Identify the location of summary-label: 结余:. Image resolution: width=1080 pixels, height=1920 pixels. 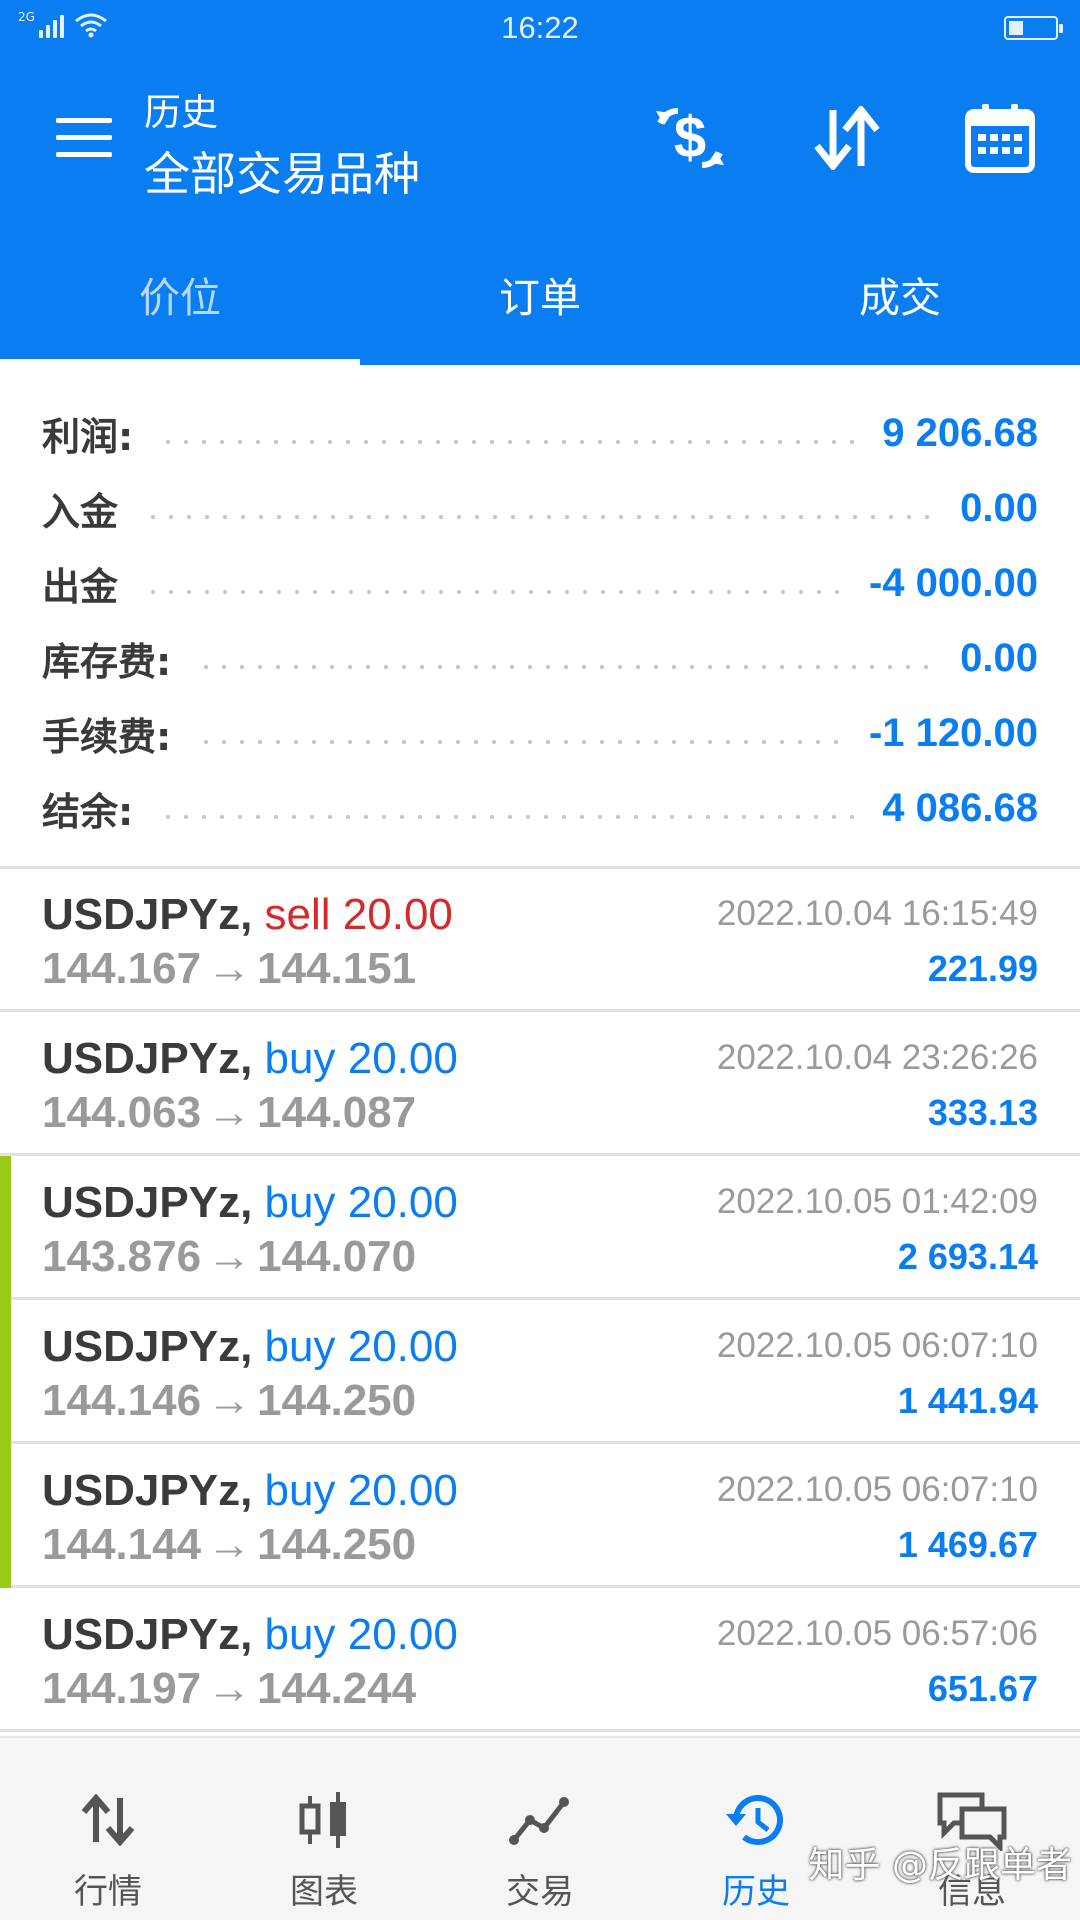
(88, 812).